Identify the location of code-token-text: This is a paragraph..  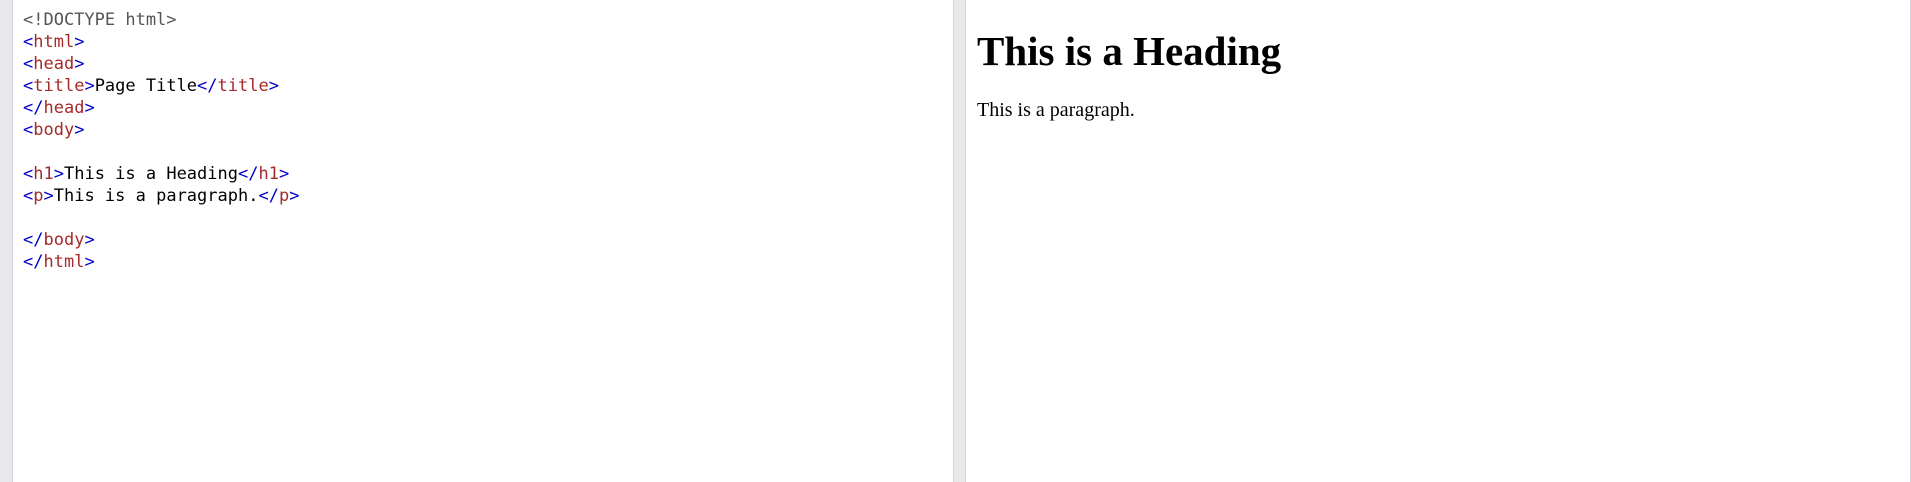
(156, 196).